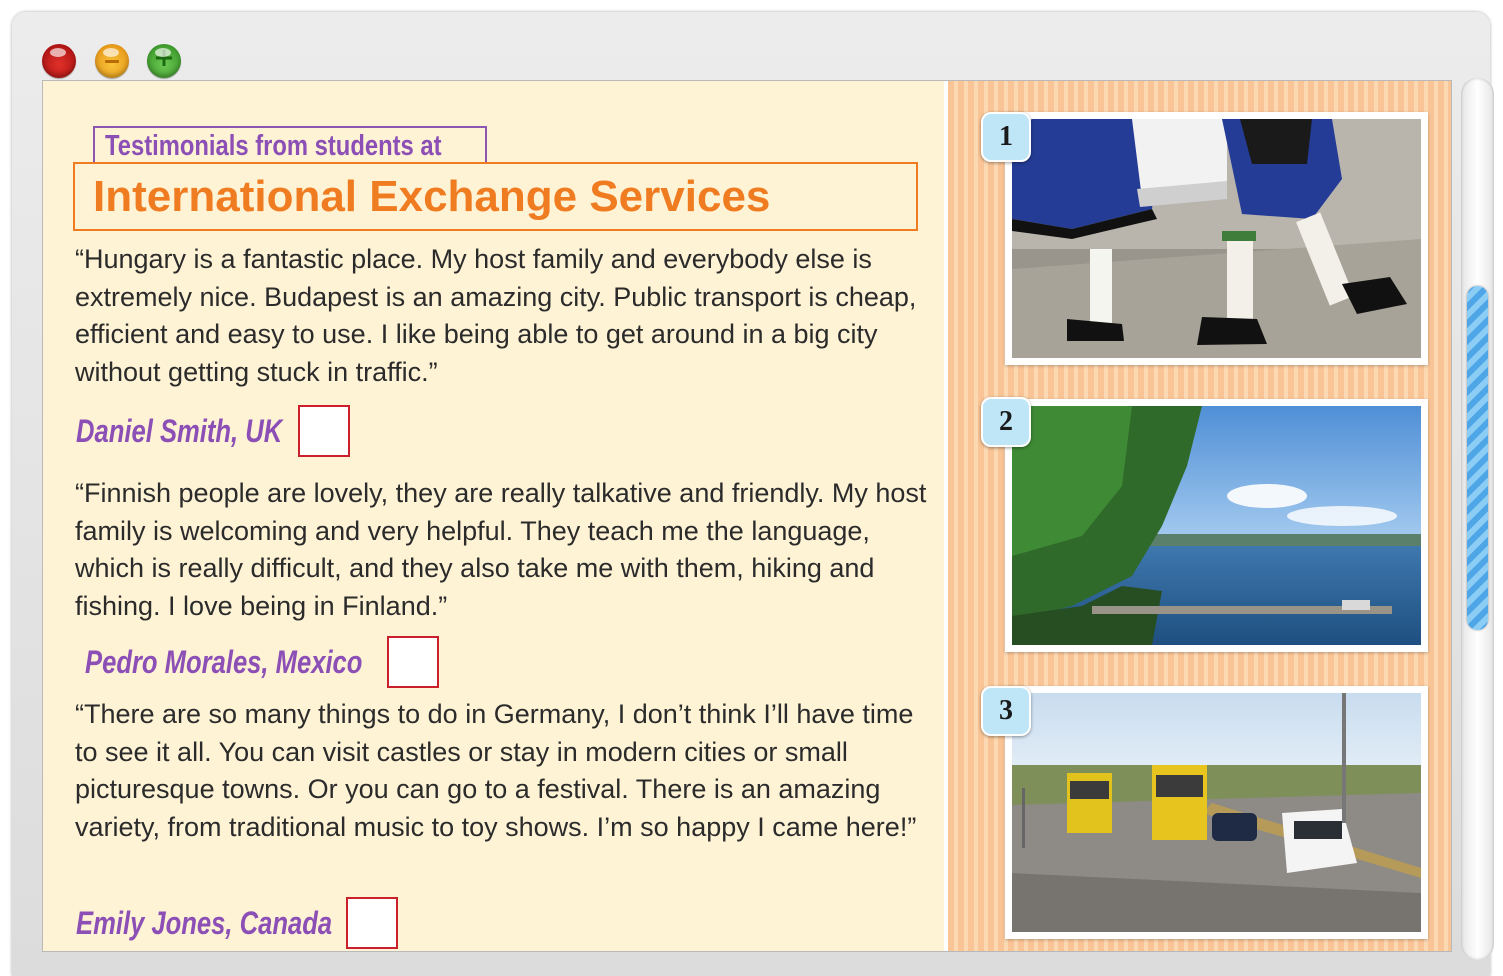  What do you see at coordinates (1006, 711) in the screenshot?
I see `photo-number-badge-3: 3` at bounding box center [1006, 711].